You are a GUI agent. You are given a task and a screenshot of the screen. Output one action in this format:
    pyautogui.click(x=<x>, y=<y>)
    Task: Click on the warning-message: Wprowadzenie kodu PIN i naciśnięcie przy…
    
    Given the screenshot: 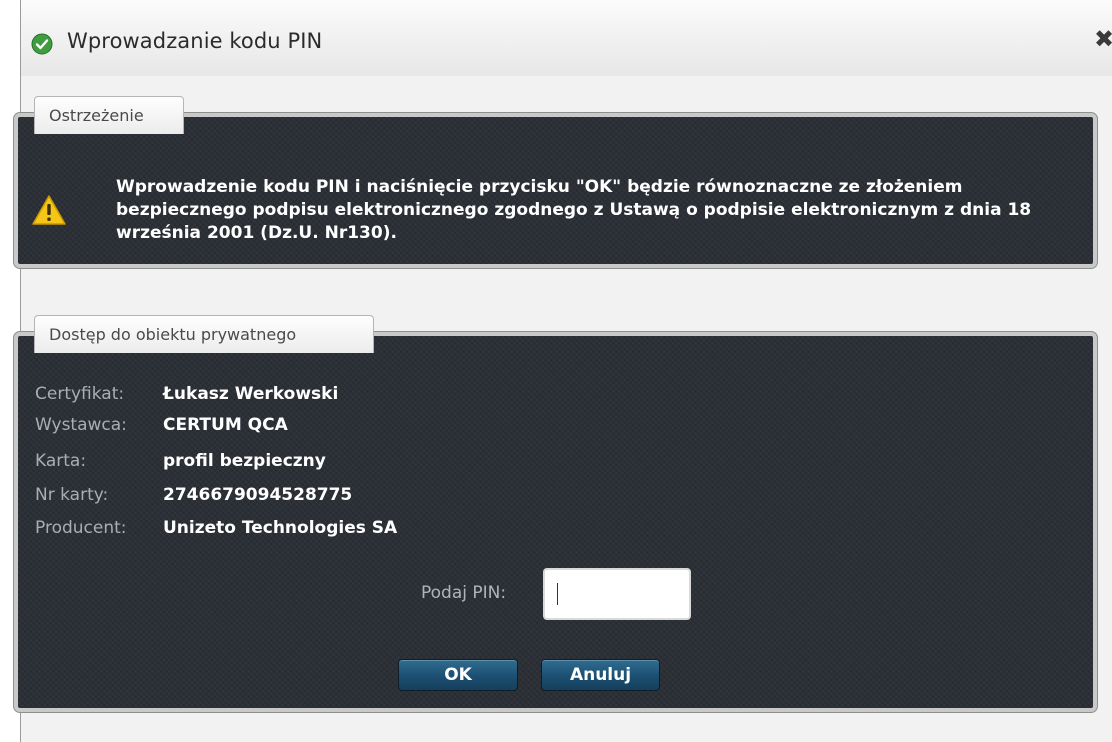 What is the action you would take?
    pyautogui.click(x=574, y=210)
    